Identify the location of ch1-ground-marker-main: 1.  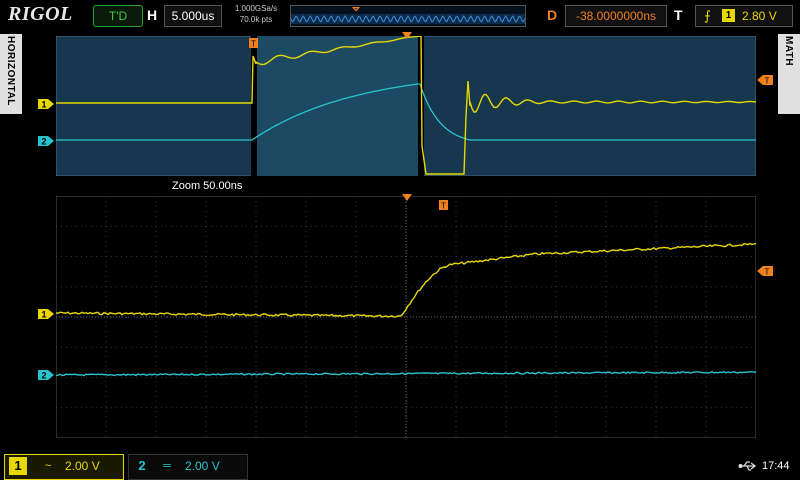
(47, 104).